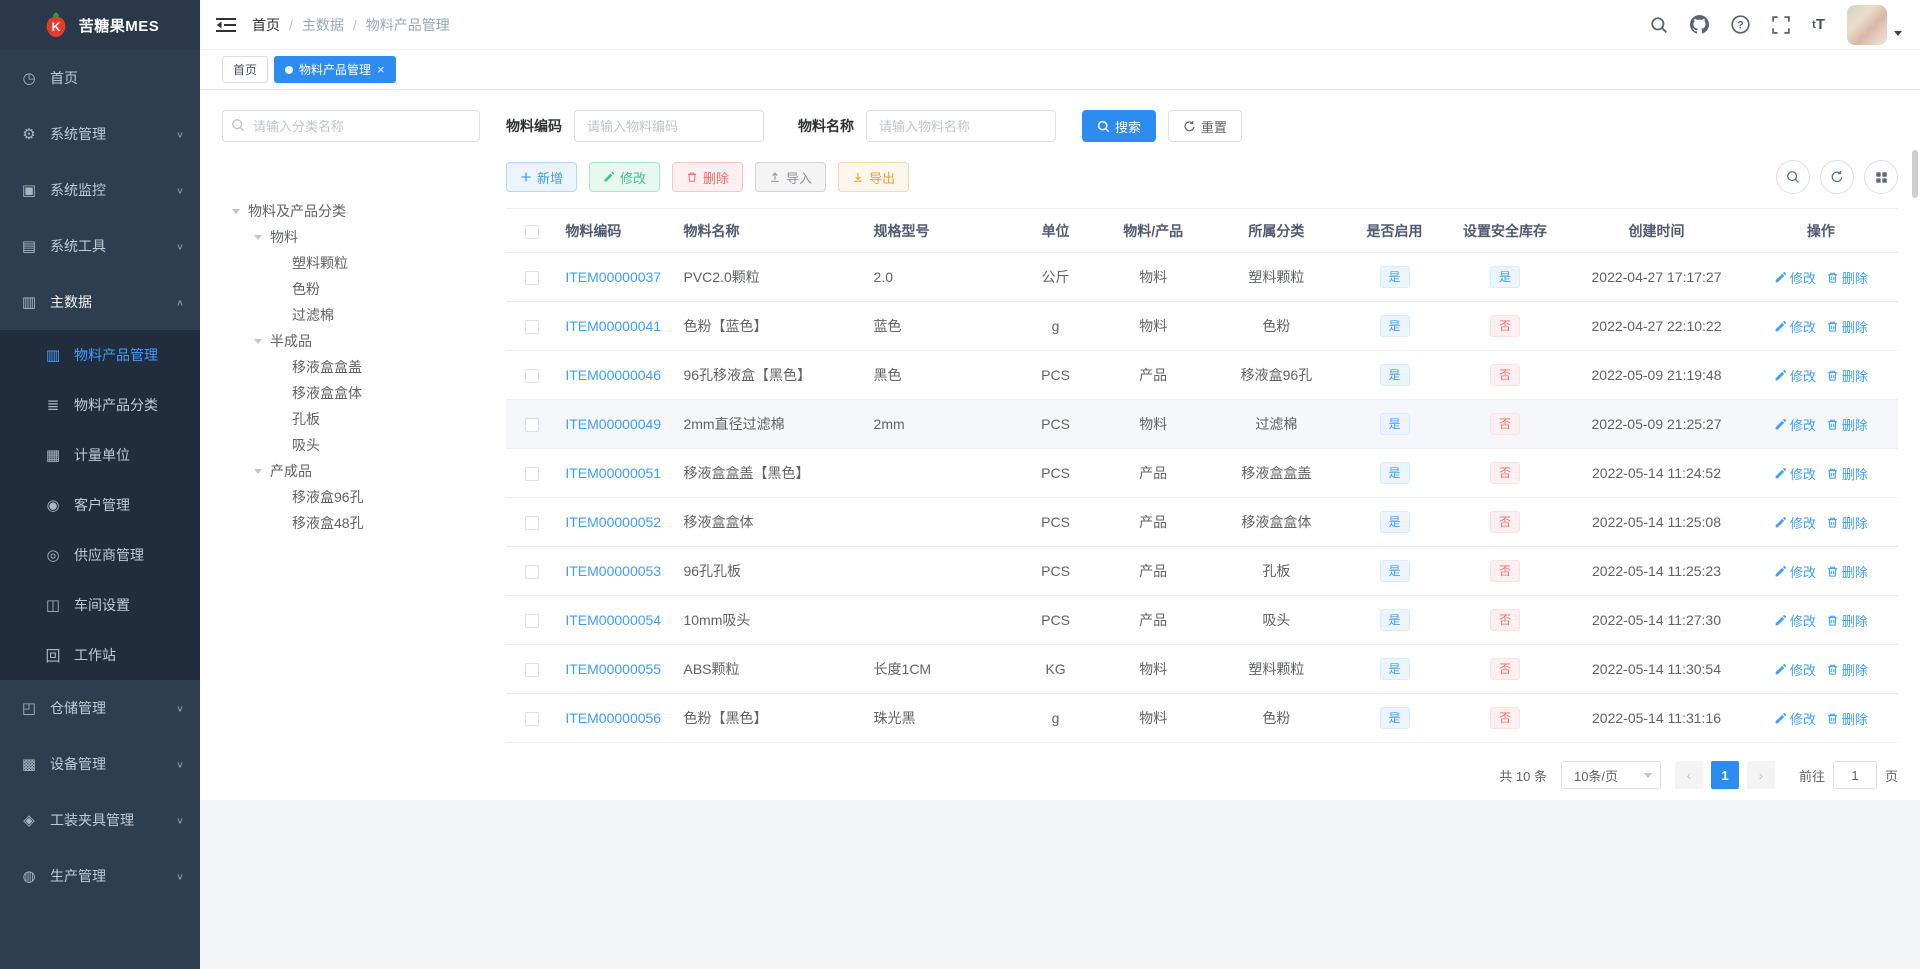 This screenshot has width=1920, height=969. I want to click on import-button: 导入, so click(791, 177).